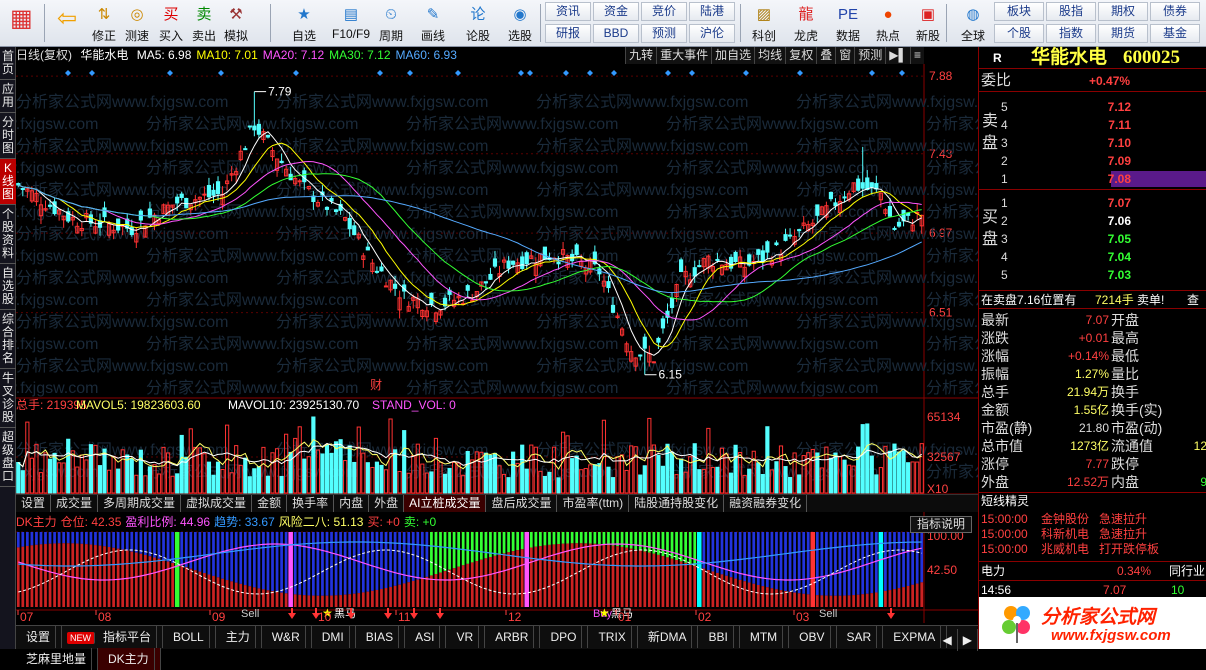 The height and width of the screenshot is (670, 1206). What do you see at coordinates (1093, 519) in the screenshot?
I see `news-item: 15:00:00 金钟股份 急速拉升` at bounding box center [1093, 519].